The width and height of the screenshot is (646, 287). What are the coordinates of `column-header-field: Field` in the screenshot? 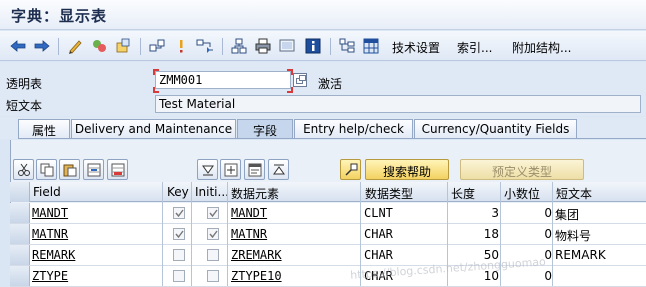 It's located at (47, 192).